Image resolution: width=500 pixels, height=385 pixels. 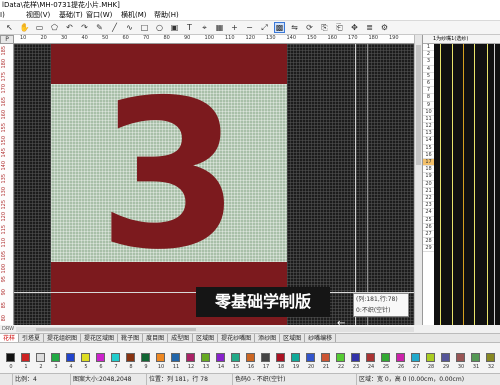 What do you see at coordinates (84, 27) in the screenshot?
I see `redo-icon: ↷` at bounding box center [84, 27].